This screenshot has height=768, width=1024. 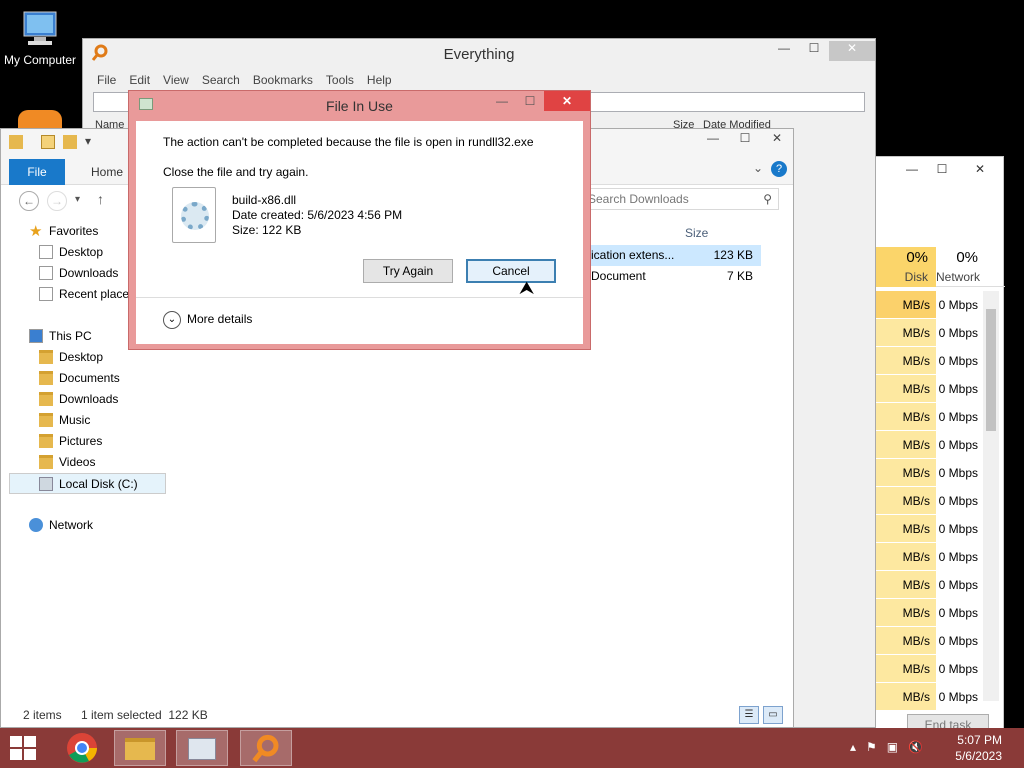 What do you see at coordinates (176, 80) in the screenshot?
I see `menu-view: View` at bounding box center [176, 80].